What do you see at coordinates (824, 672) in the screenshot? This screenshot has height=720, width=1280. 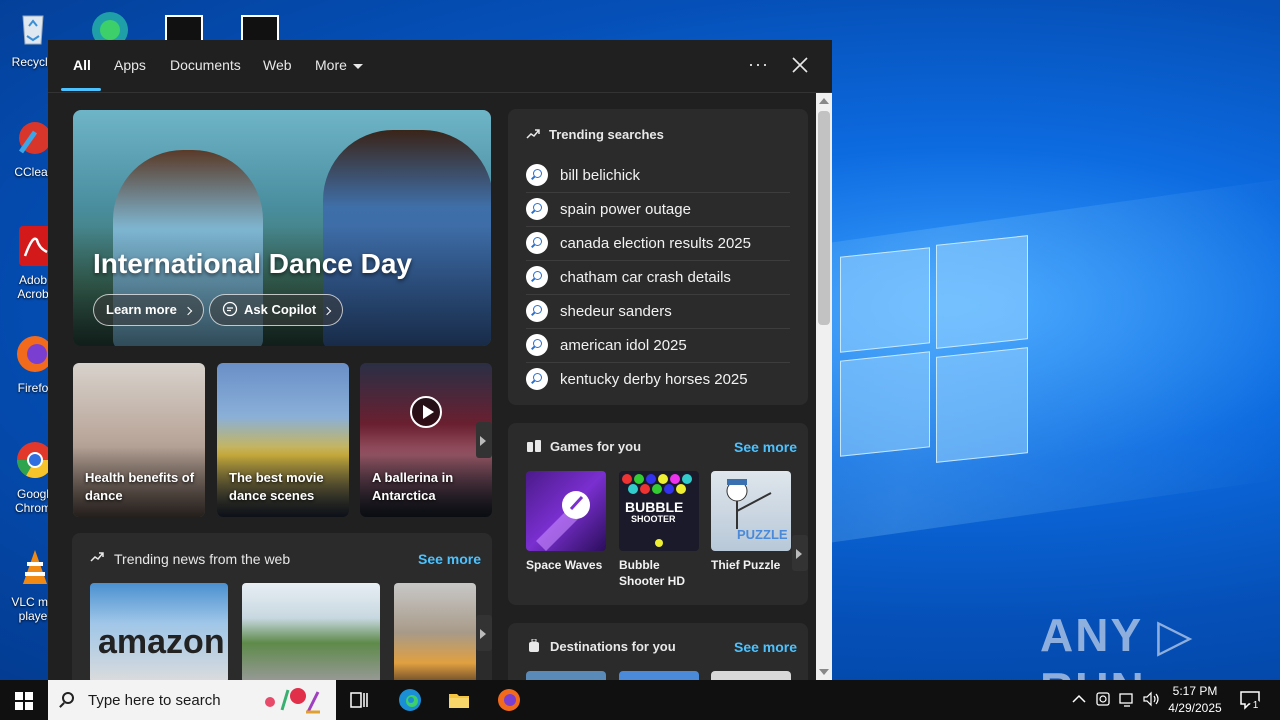 I see `scroll-down-arrow-icon` at bounding box center [824, 672].